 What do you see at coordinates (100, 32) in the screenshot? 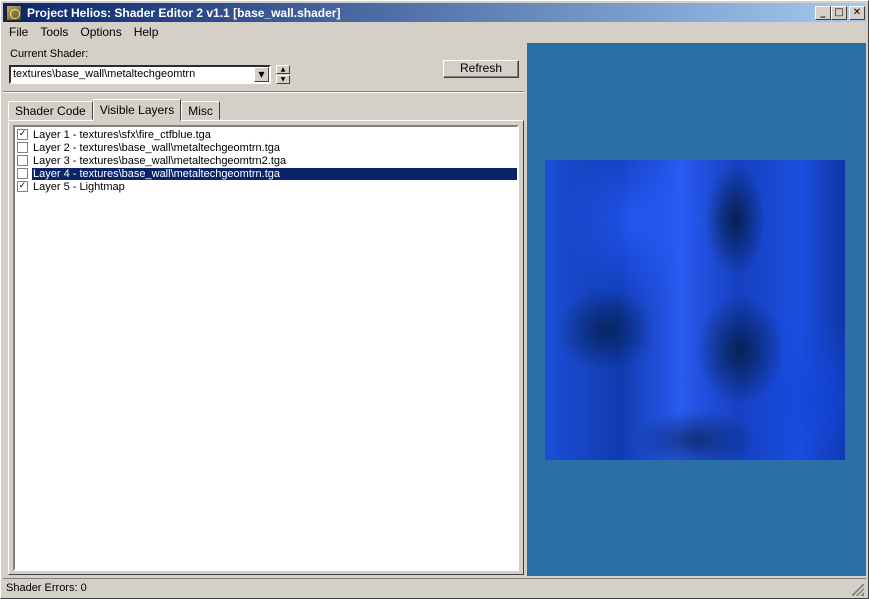
I see `menu-options: Options` at bounding box center [100, 32].